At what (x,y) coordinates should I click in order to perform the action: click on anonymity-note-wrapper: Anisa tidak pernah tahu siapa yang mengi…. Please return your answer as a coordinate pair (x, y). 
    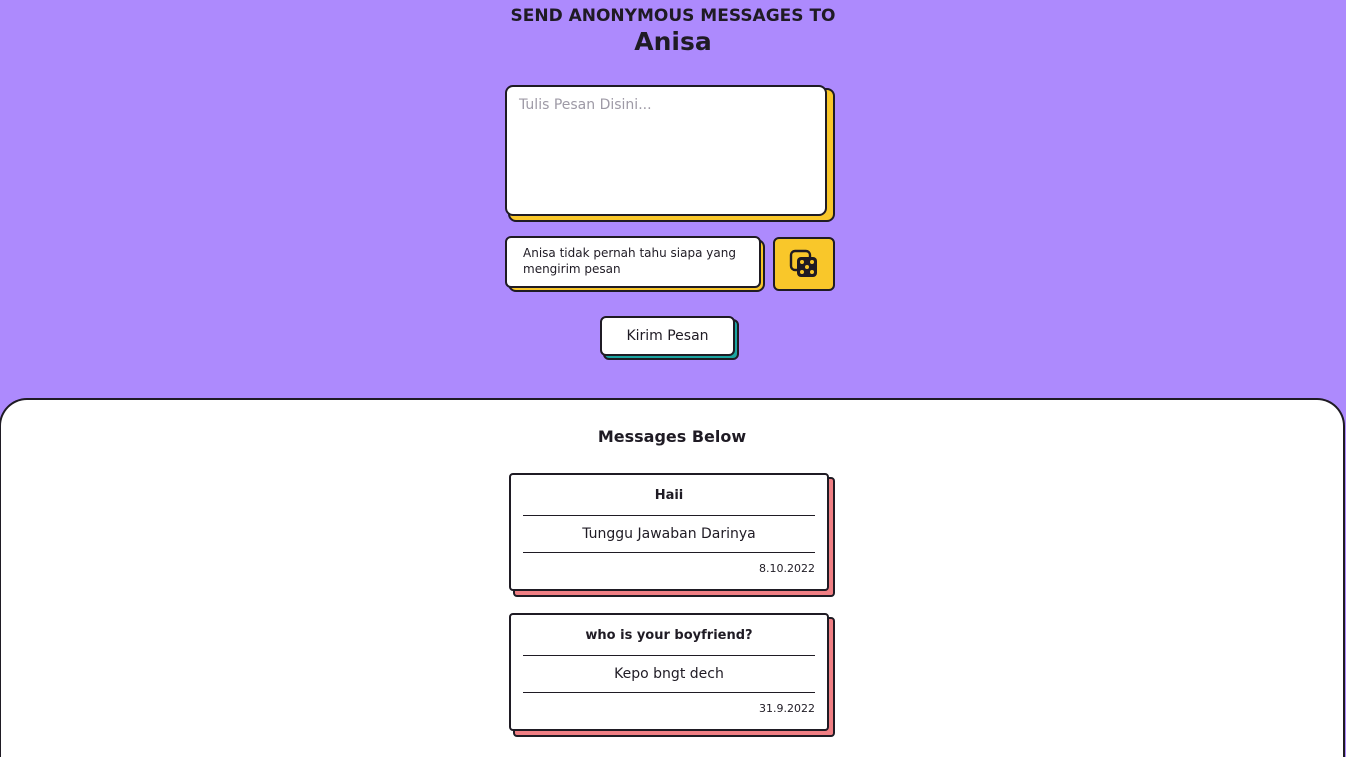
    Looking at the image, I should click on (635, 264).